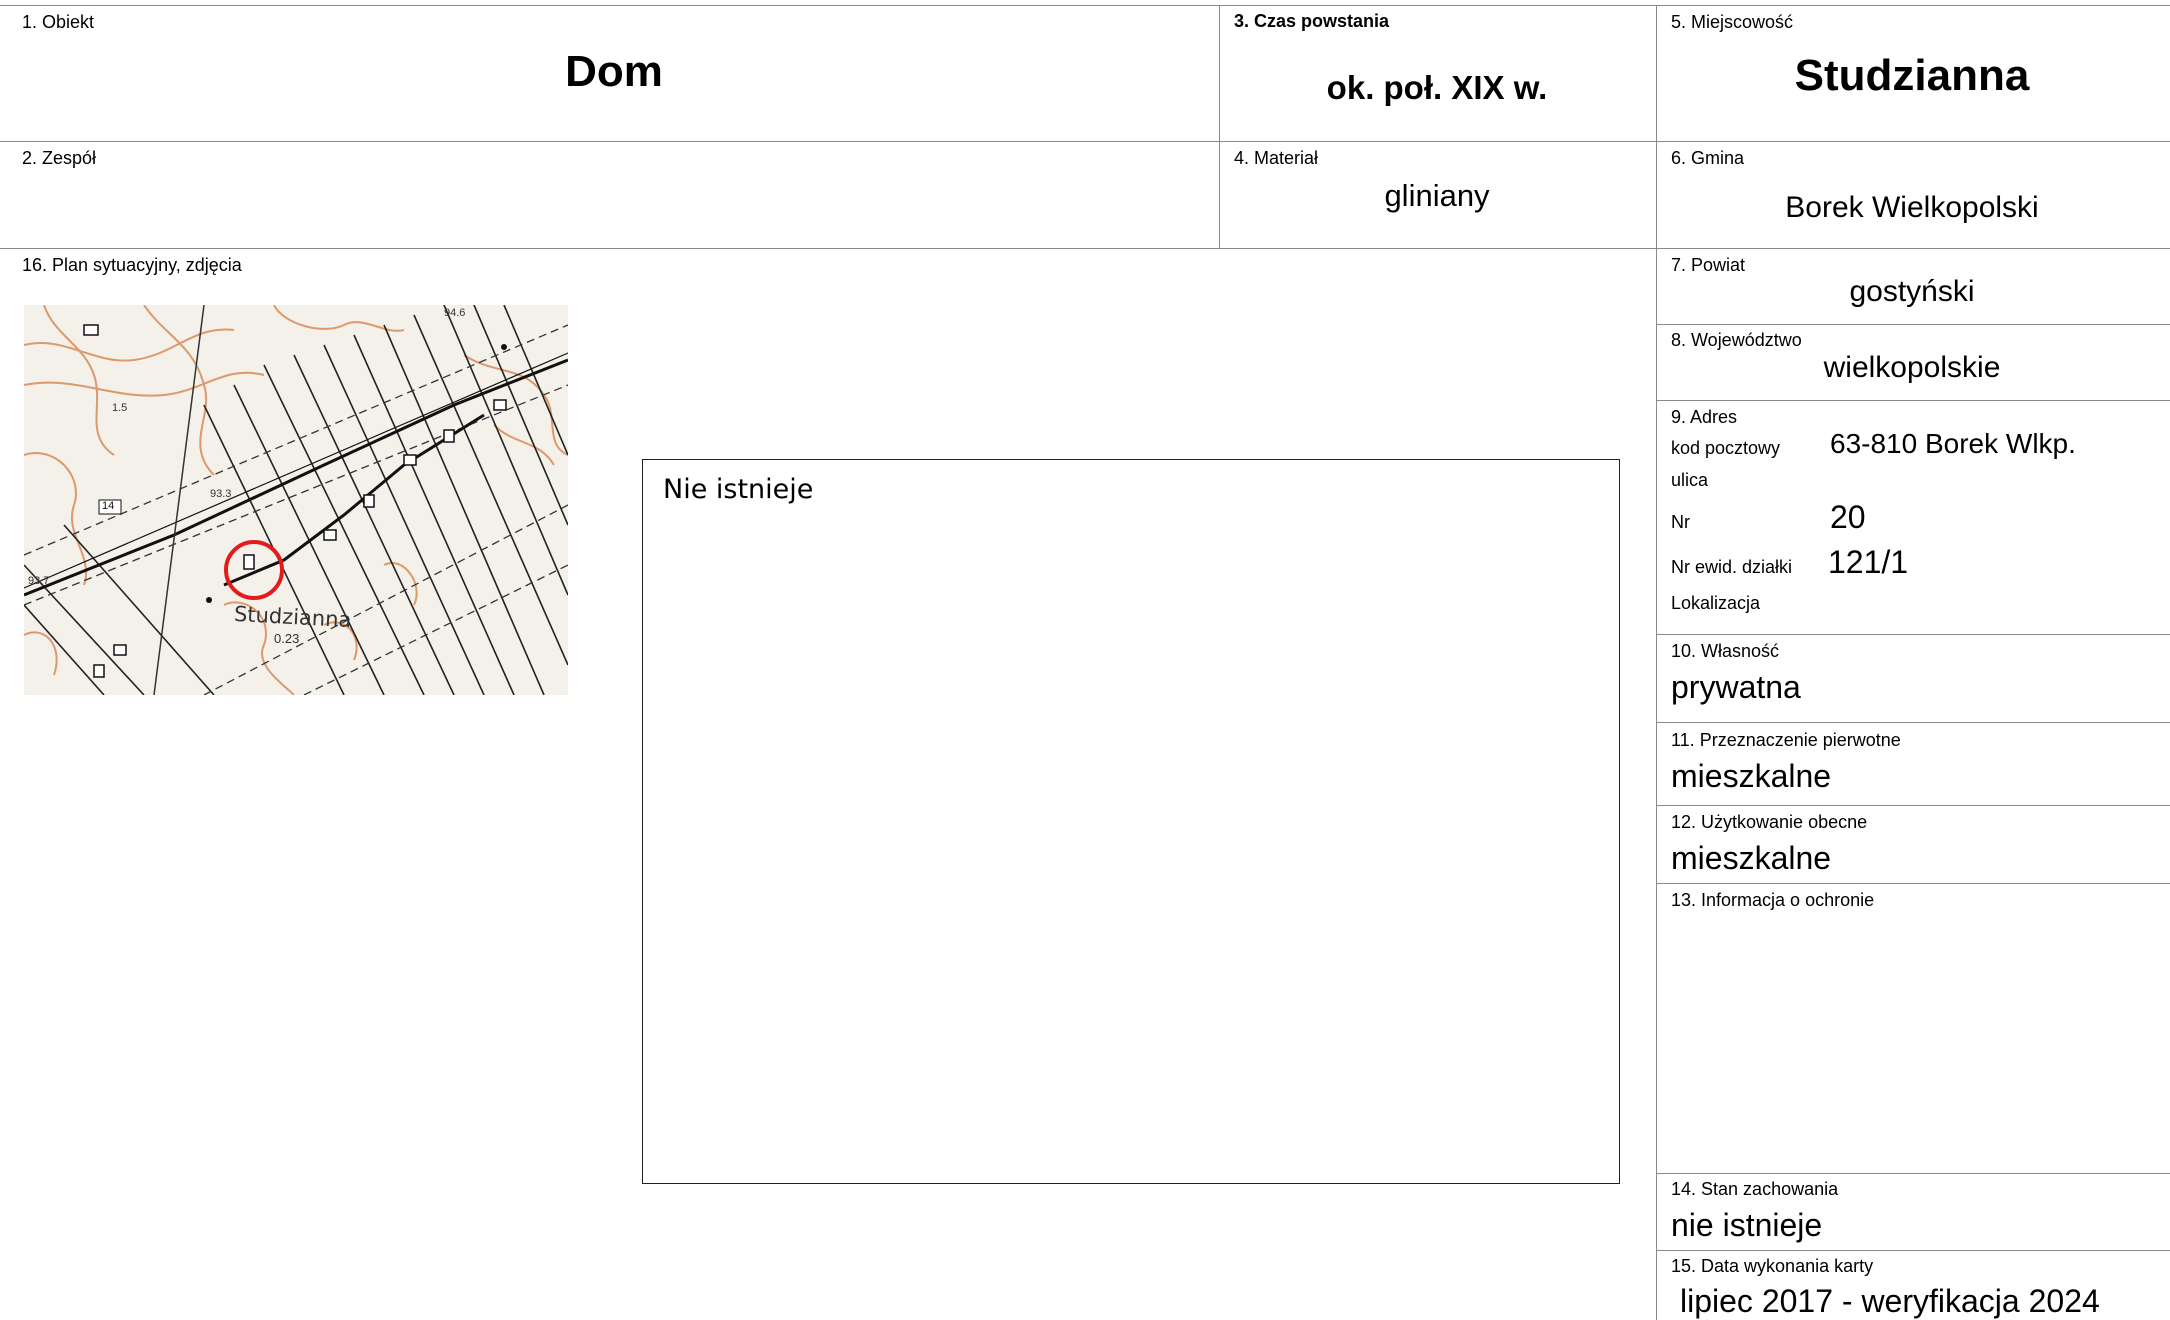 The width and height of the screenshot is (2170, 1320). Describe the element at coordinates (1848, 517) in the screenshot. I see `nr-value: 20` at that location.